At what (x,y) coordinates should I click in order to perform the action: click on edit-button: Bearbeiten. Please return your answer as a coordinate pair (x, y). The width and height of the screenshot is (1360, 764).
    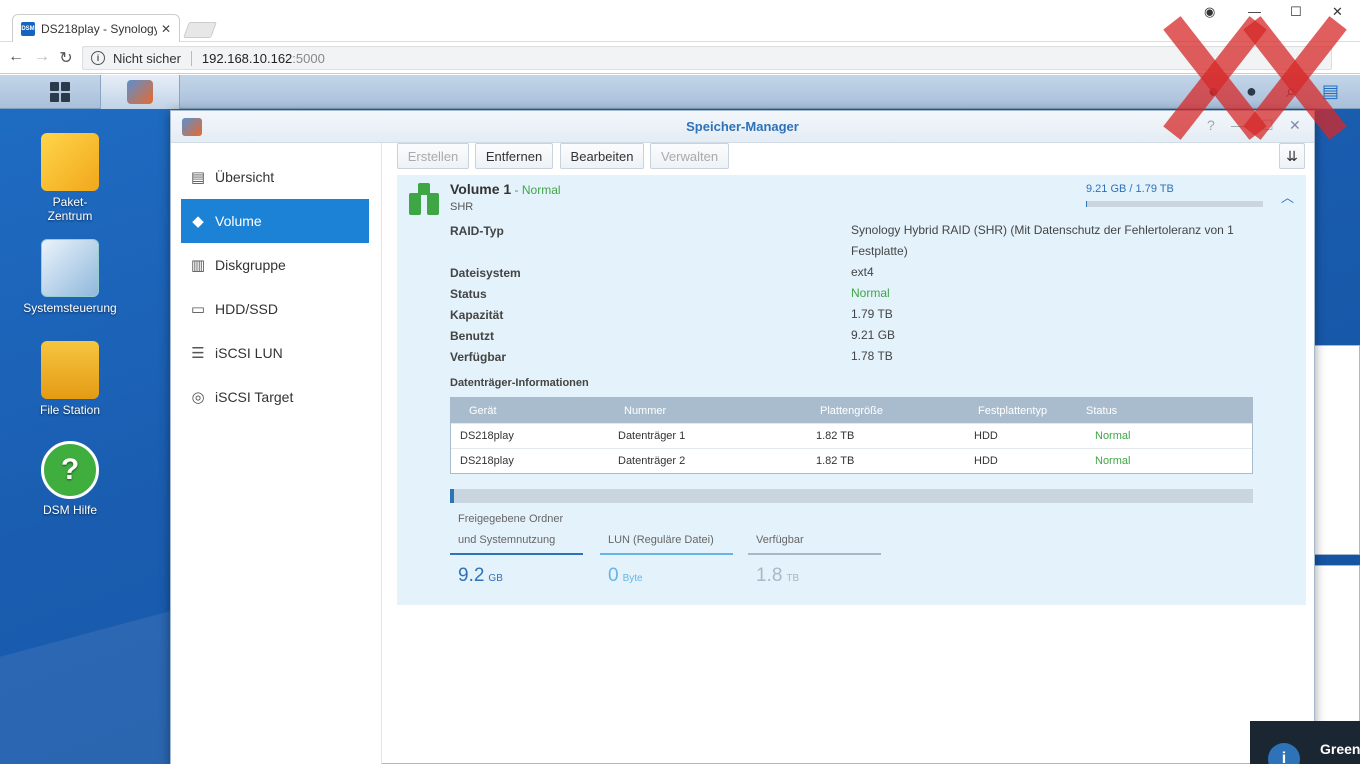
    Looking at the image, I should click on (602, 156).